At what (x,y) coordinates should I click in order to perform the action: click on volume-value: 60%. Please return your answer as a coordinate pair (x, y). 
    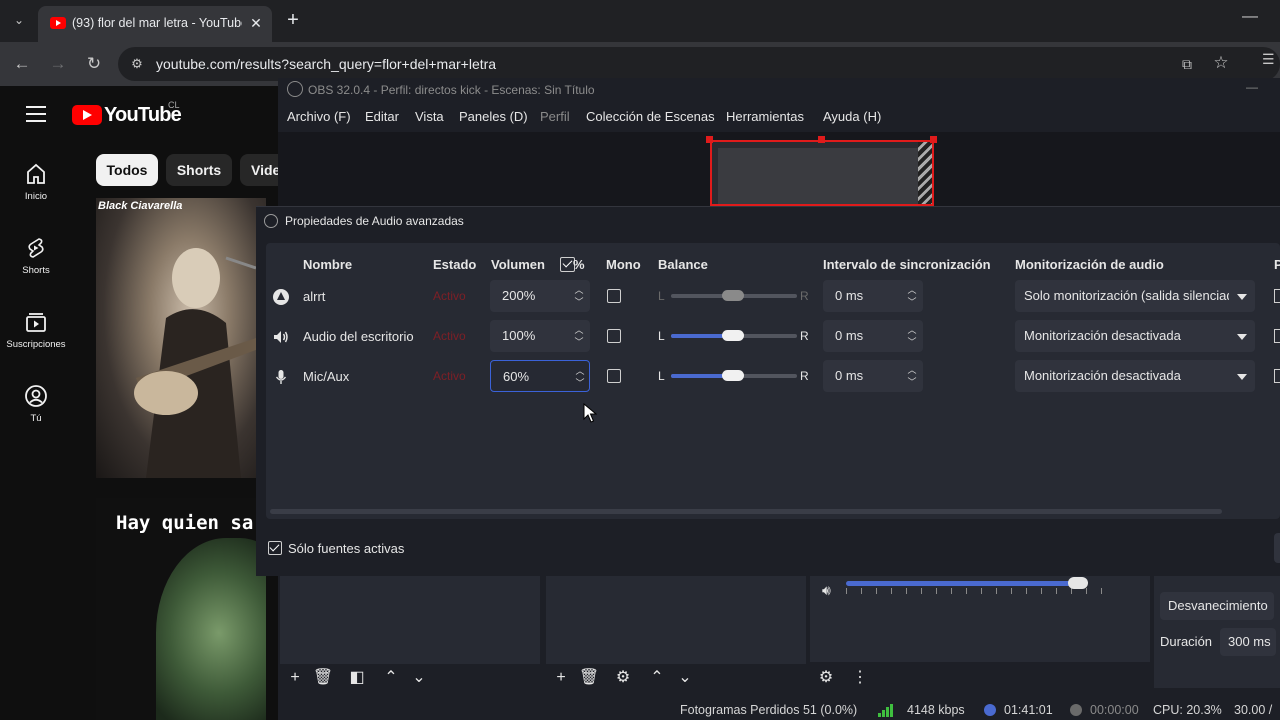
    Looking at the image, I should click on (516, 376).